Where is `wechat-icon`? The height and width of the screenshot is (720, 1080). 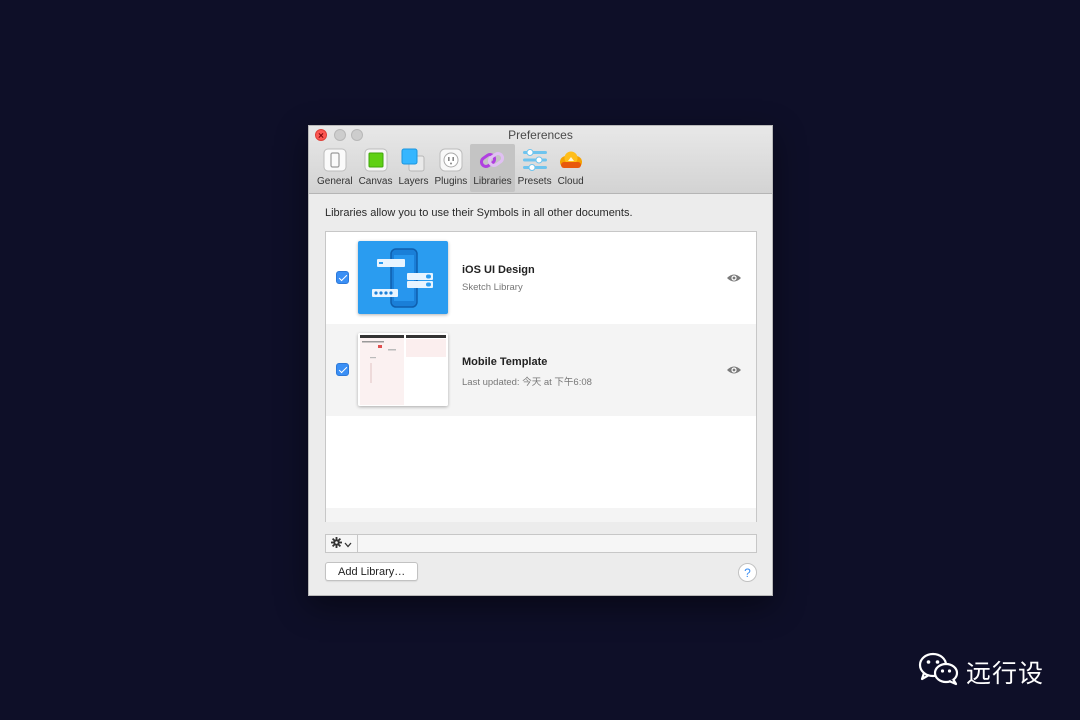 wechat-icon is located at coordinates (939, 671).